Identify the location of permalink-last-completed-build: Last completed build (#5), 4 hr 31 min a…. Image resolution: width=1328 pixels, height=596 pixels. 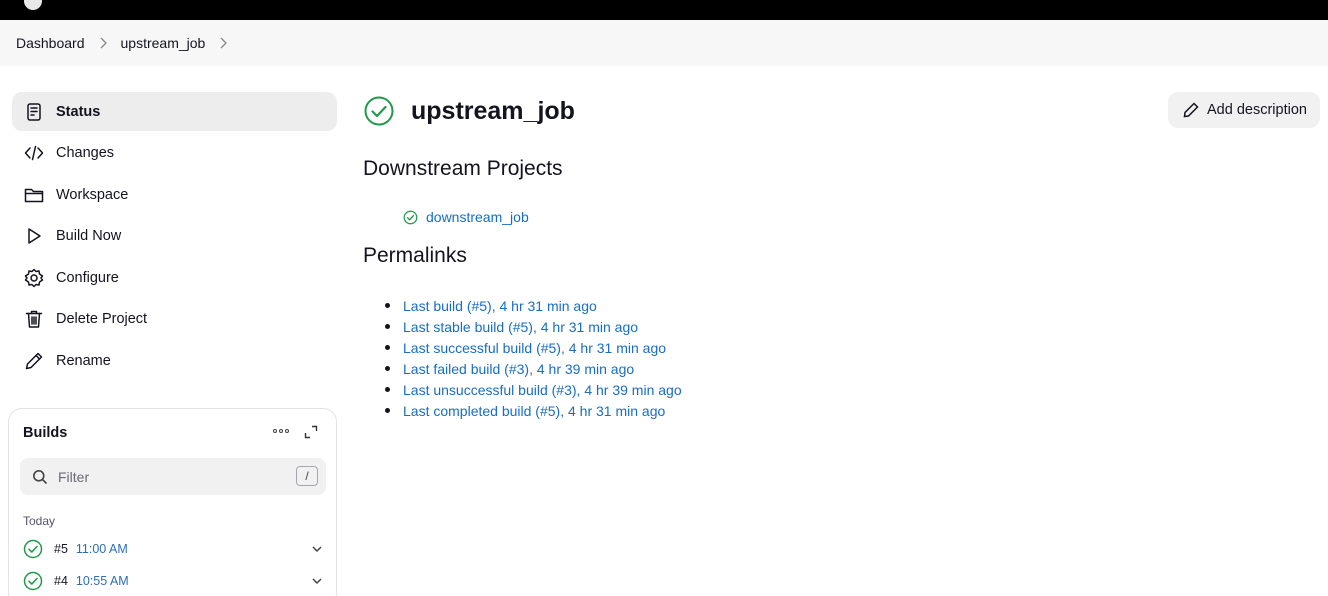
(534, 411).